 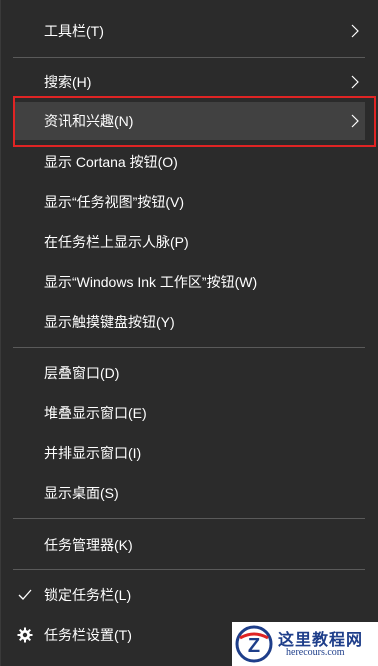 I want to click on watermark: Z 这里教程网 herecours.com, so click(x=305, y=644).